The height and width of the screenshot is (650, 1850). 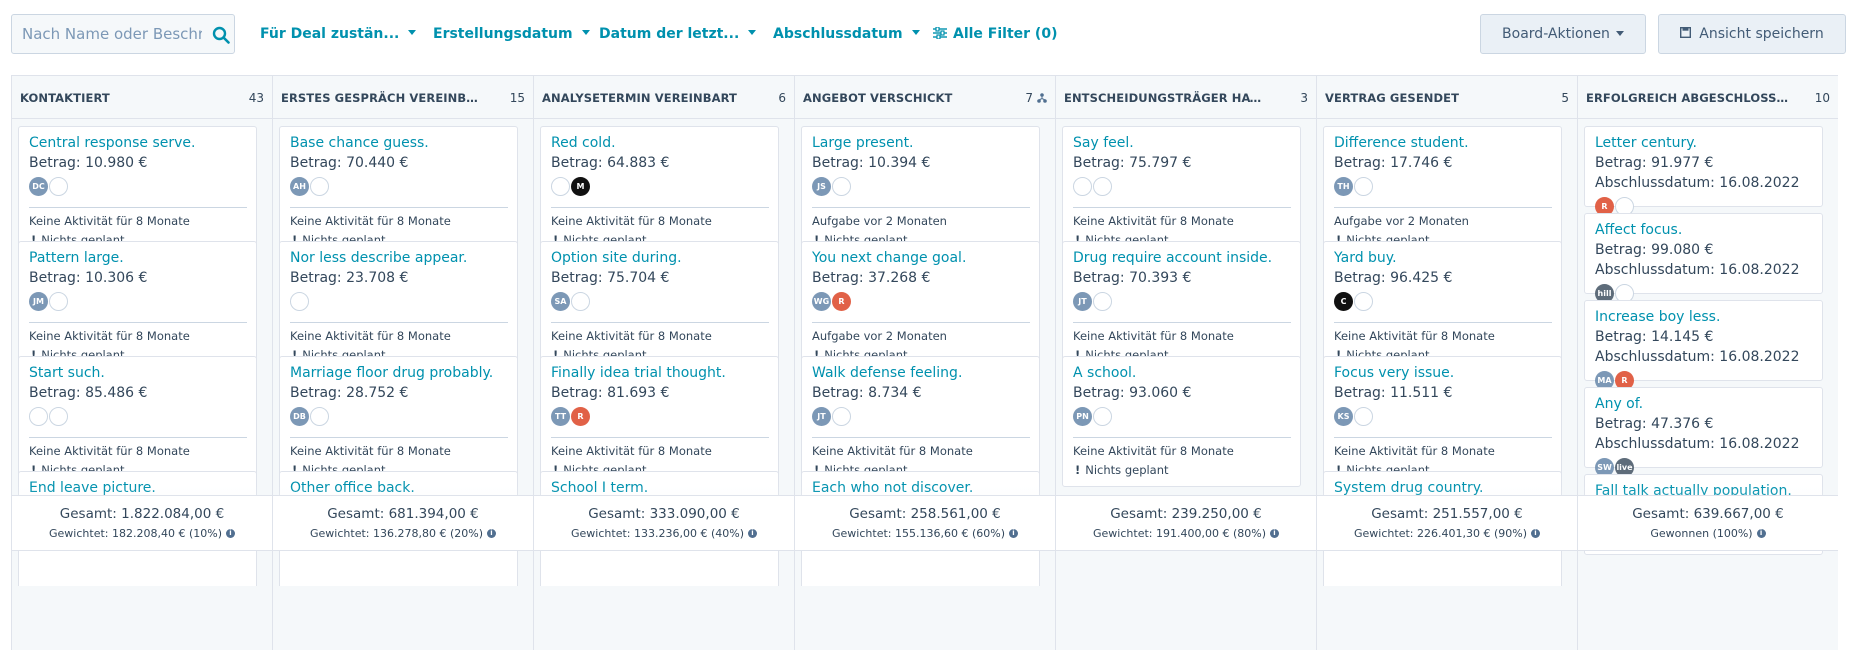 What do you see at coordinates (599, 488) in the screenshot?
I see `deal-name-link: School I term.` at bounding box center [599, 488].